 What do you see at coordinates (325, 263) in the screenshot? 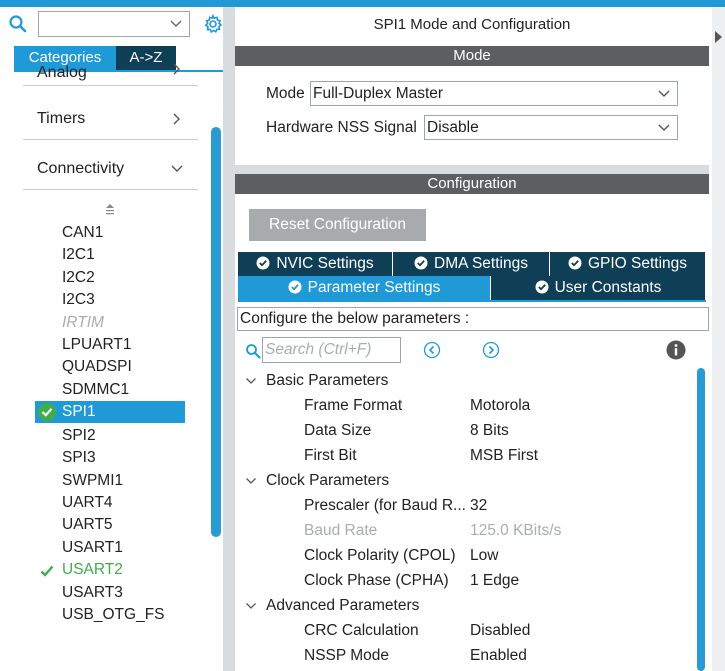
I see `tab-label: NVIC Settings` at bounding box center [325, 263].